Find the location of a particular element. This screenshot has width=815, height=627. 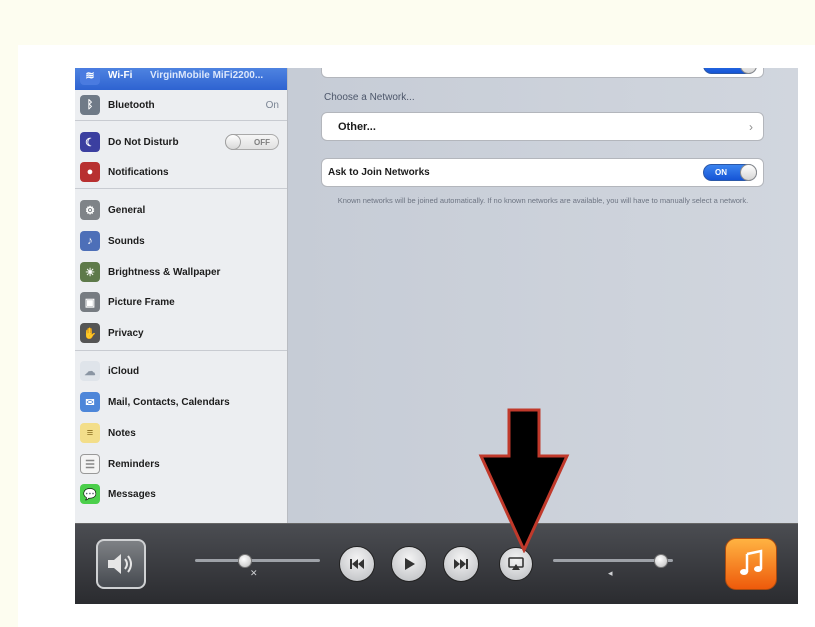

sidebar-item-general: ⚙ General is located at coordinates (181, 210).